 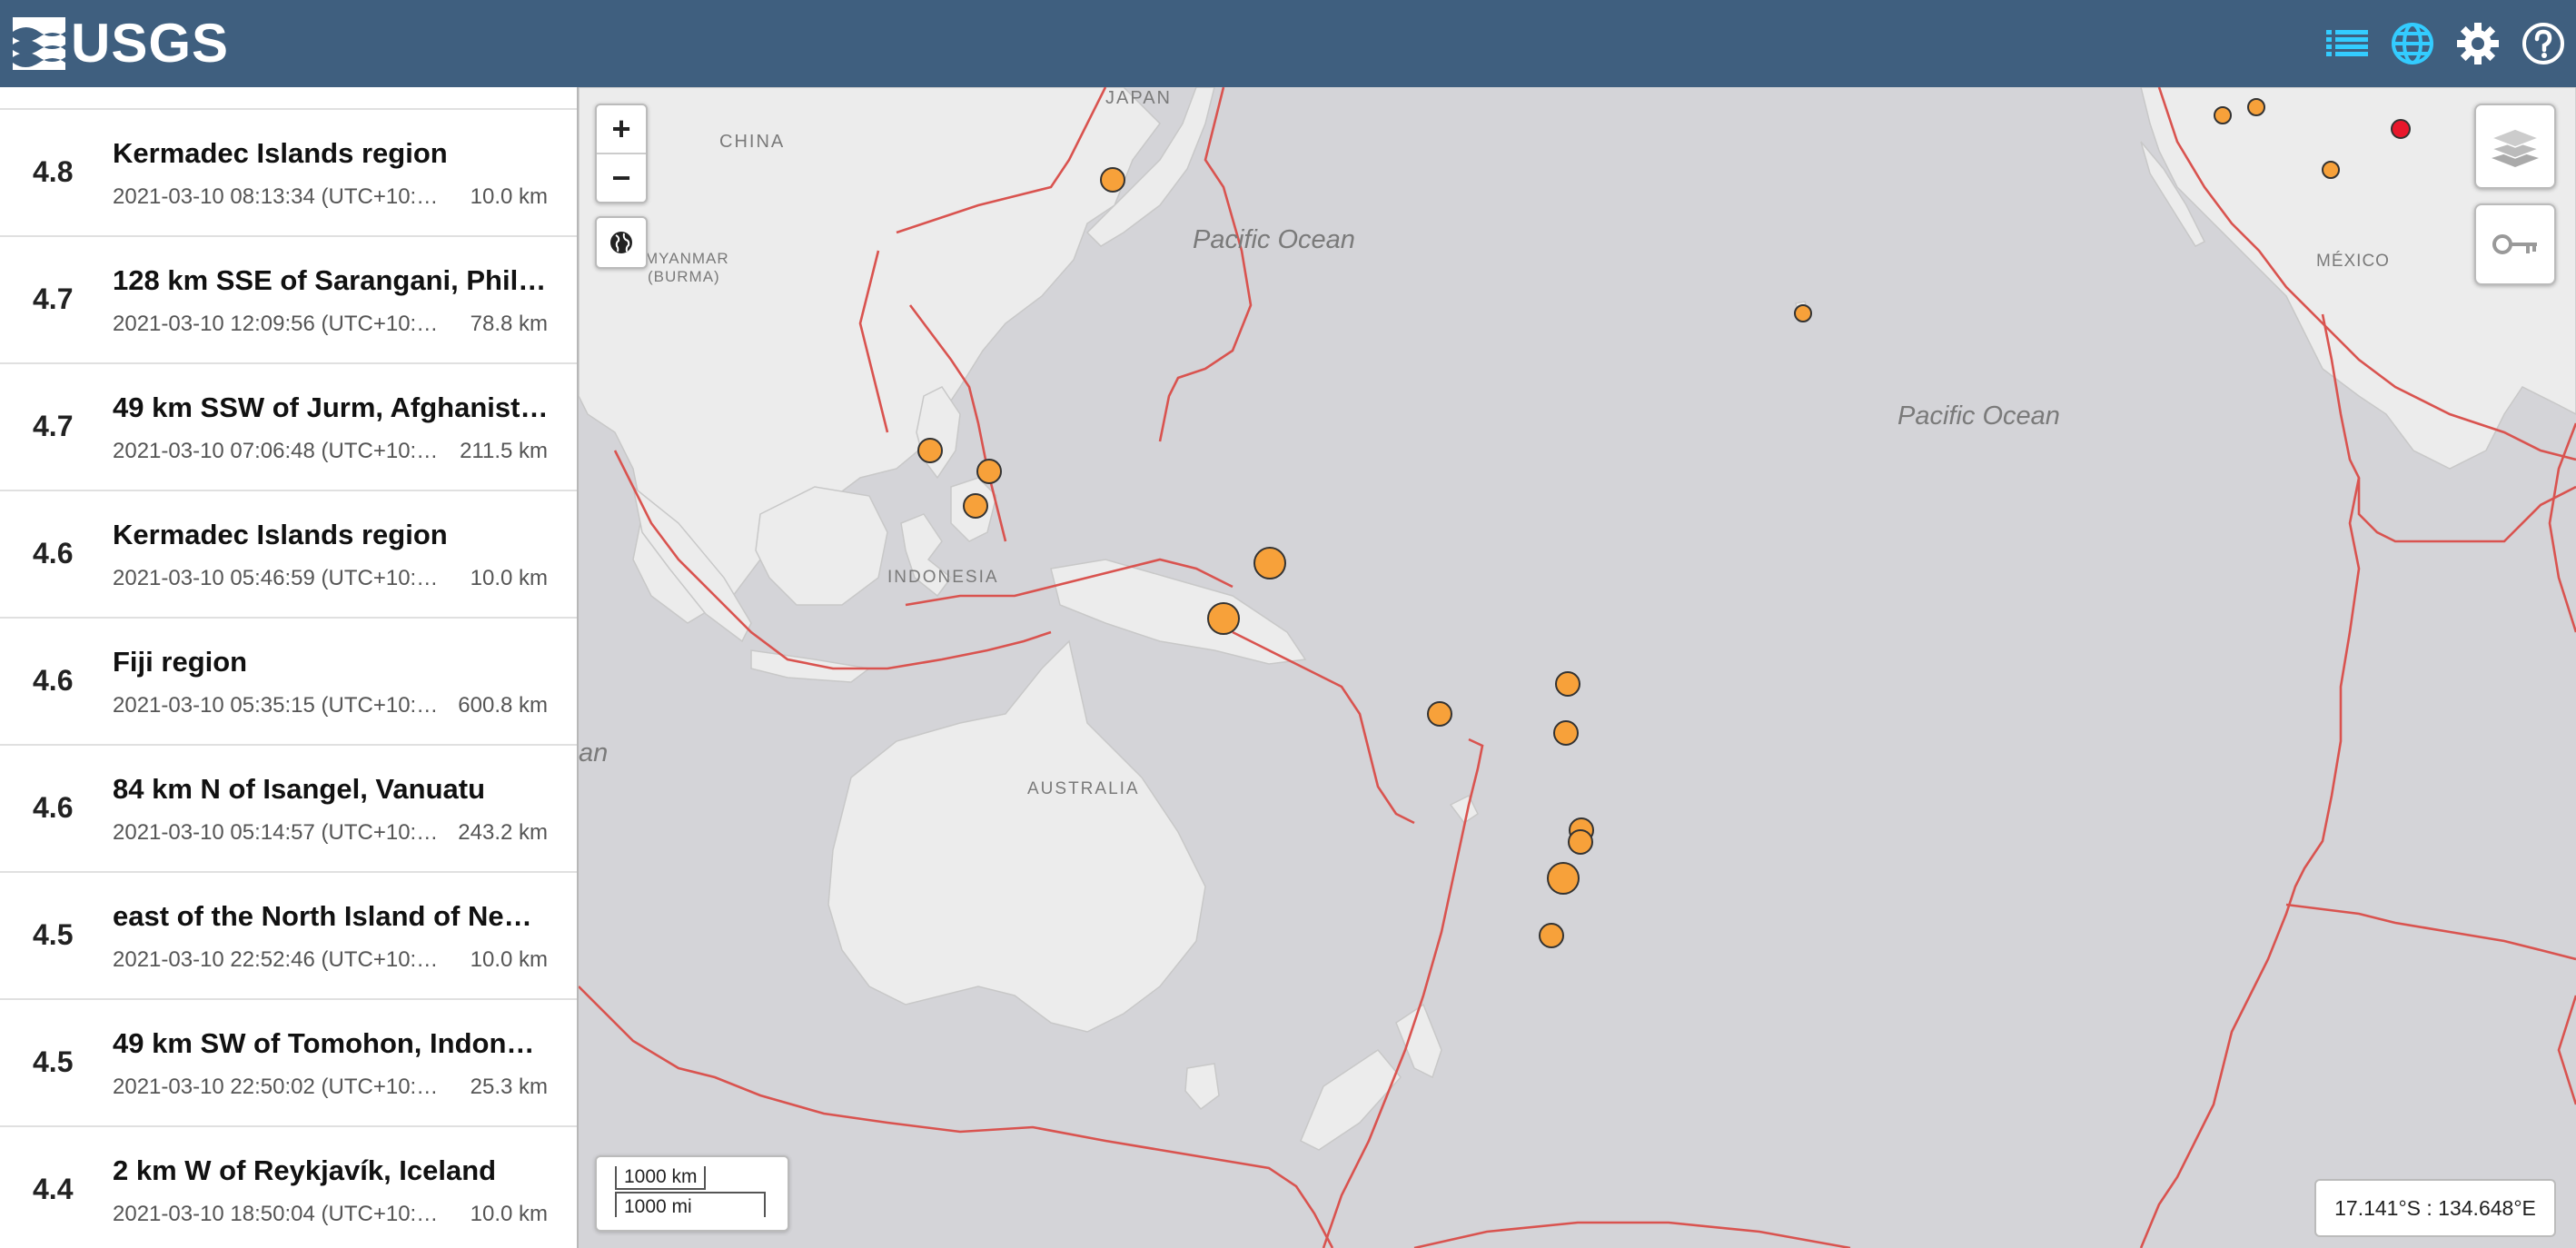 I want to click on header-bar: USGS, so click(x=1288, y=44).